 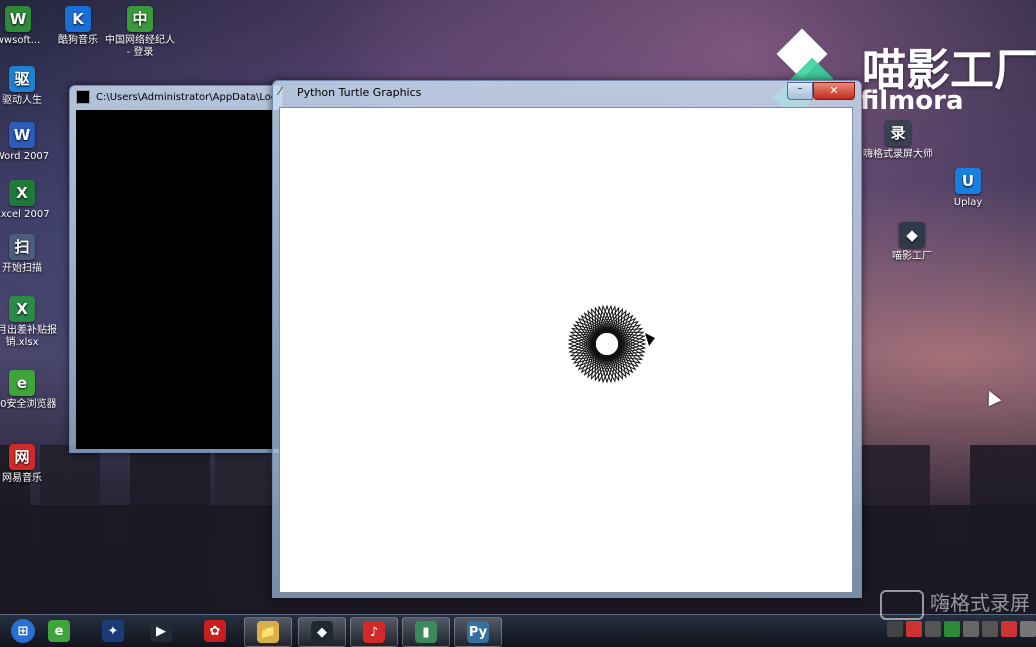 What do you see at coordinates (518, 618) in the screenshot?
I see `taskbar: ⊞ e ✦ ▶ ✿ 📁 ◆ ♪ ▮ Py 嗨格式录屏` at bounding box center [518, 618].